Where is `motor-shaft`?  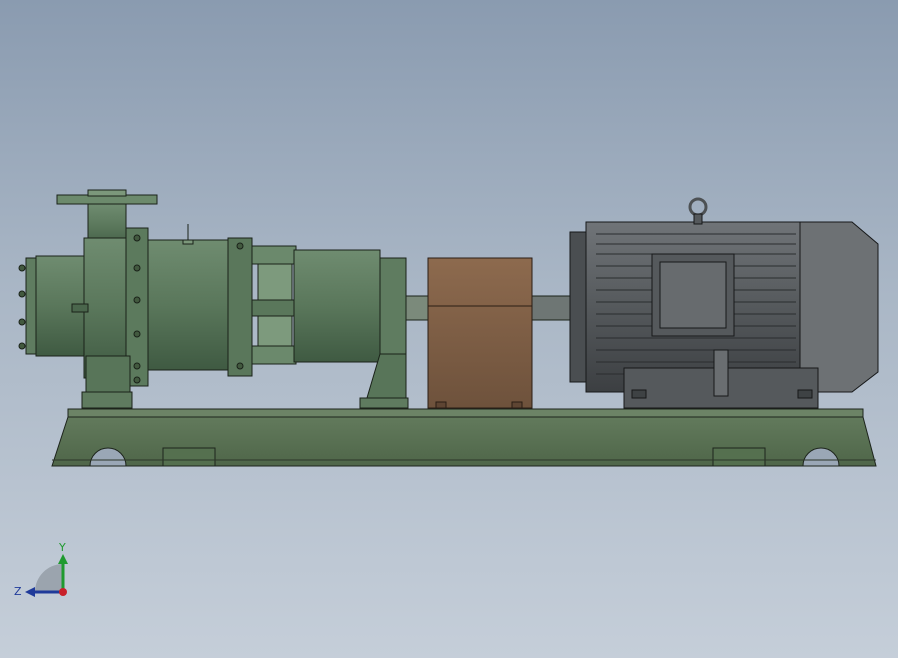
motor-shaft is located at coordinates (552, 308).